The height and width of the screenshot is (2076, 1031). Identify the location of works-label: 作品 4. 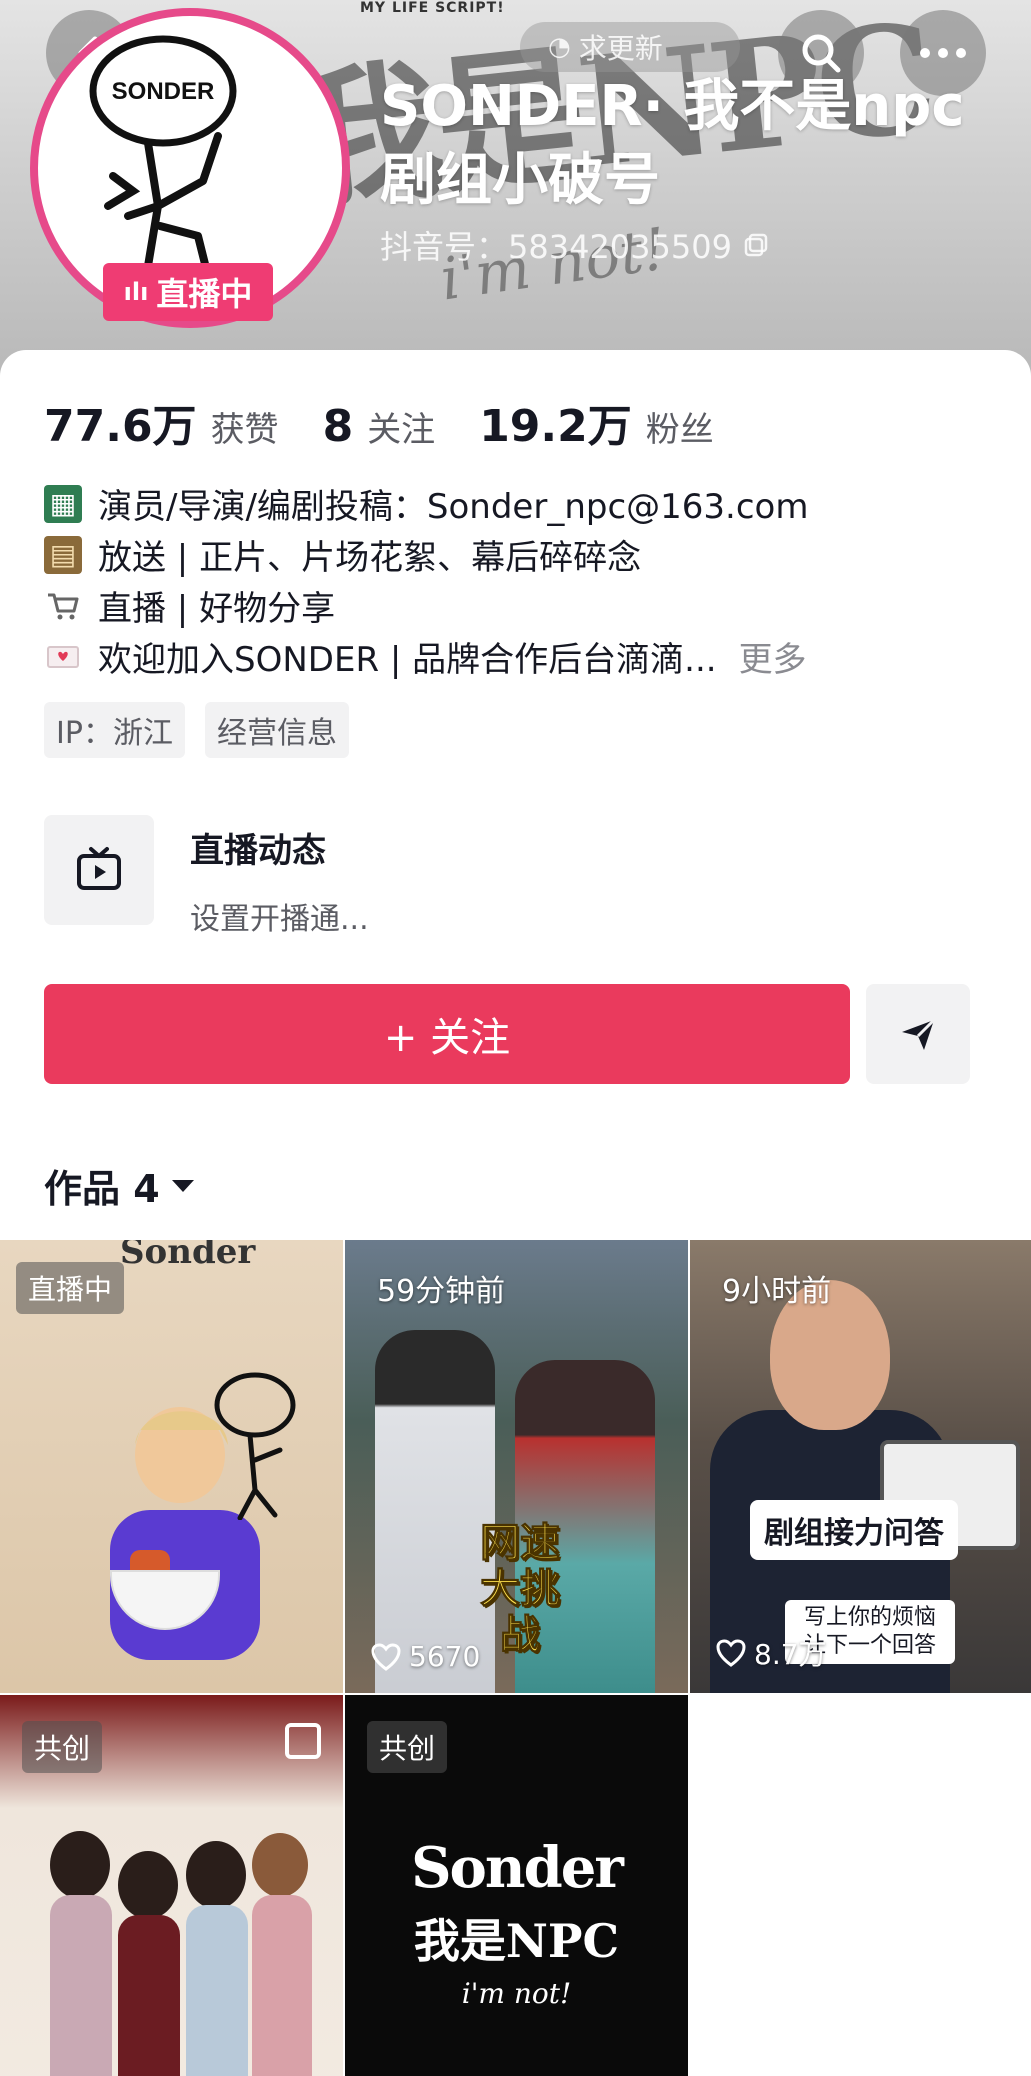
(102, 1189).